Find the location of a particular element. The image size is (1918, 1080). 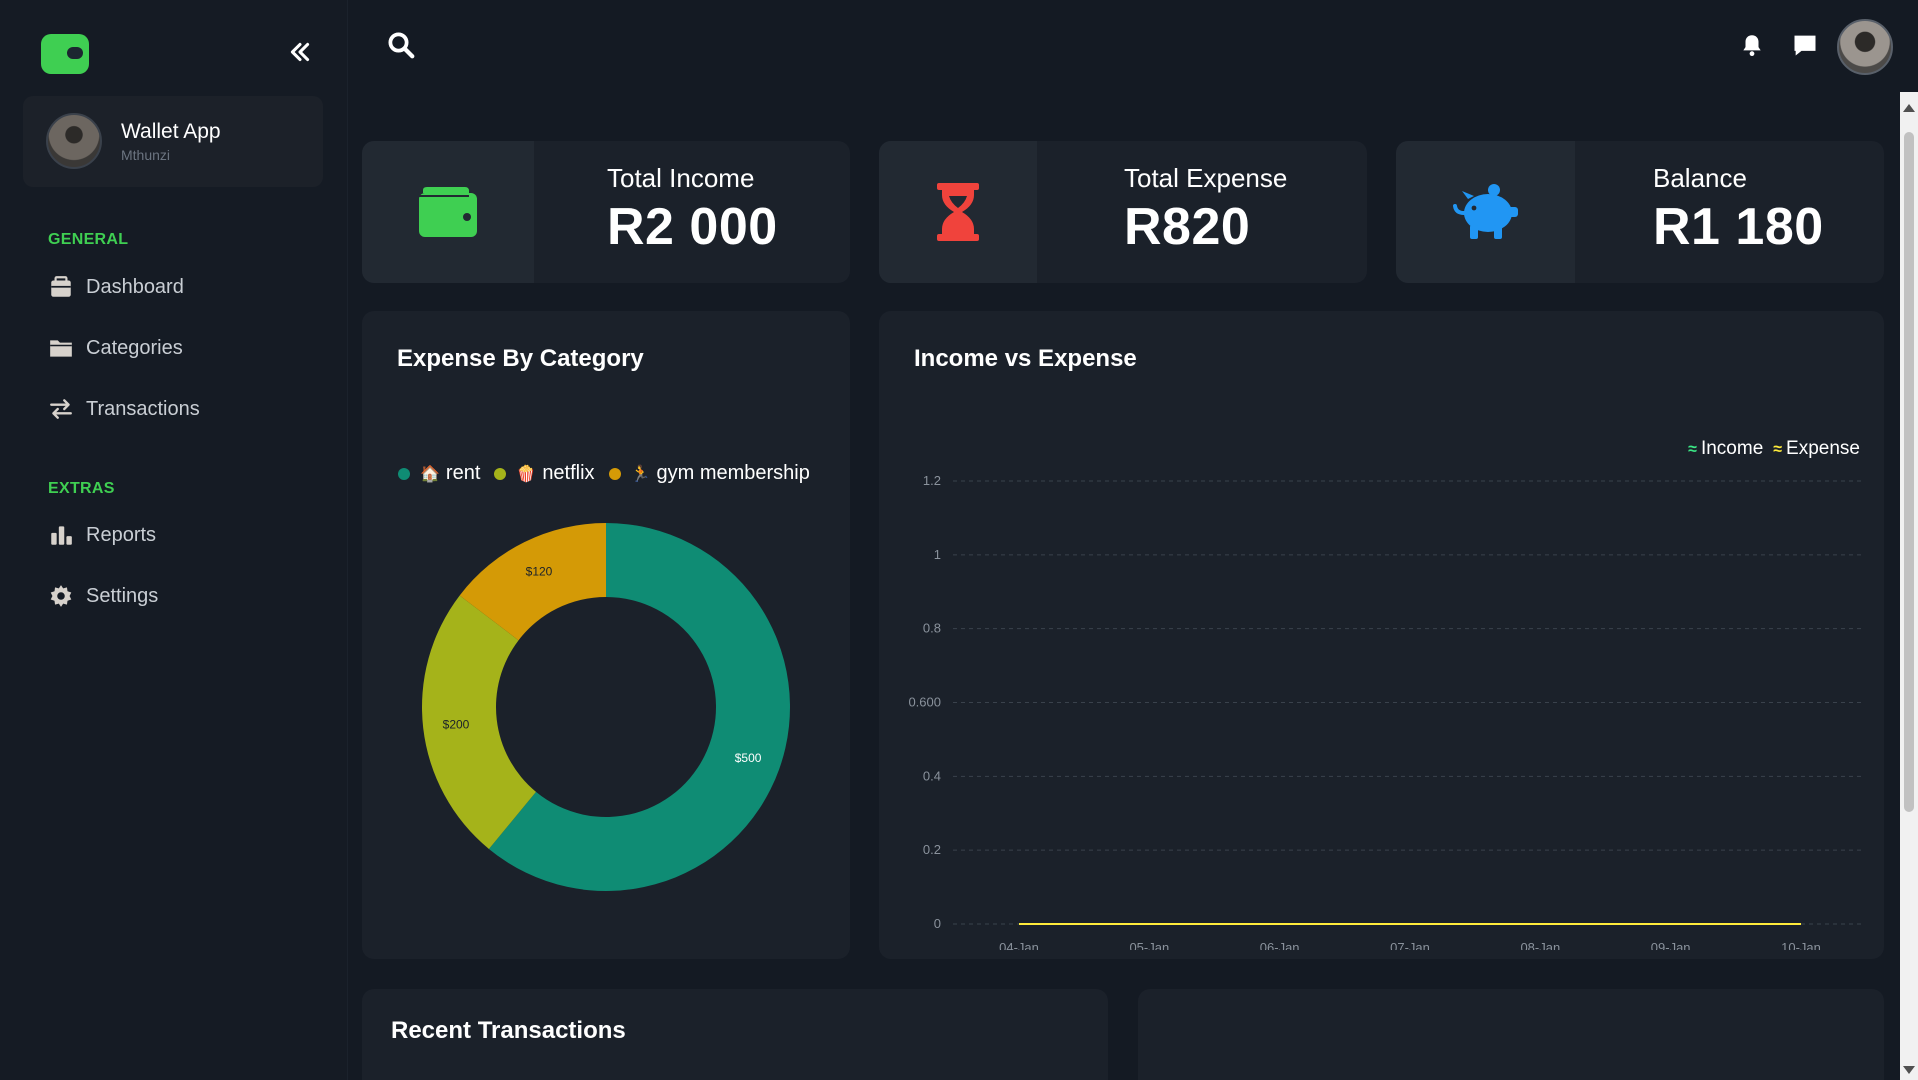

y-tick-label: 0.600 is located at coordinates (924, 702).